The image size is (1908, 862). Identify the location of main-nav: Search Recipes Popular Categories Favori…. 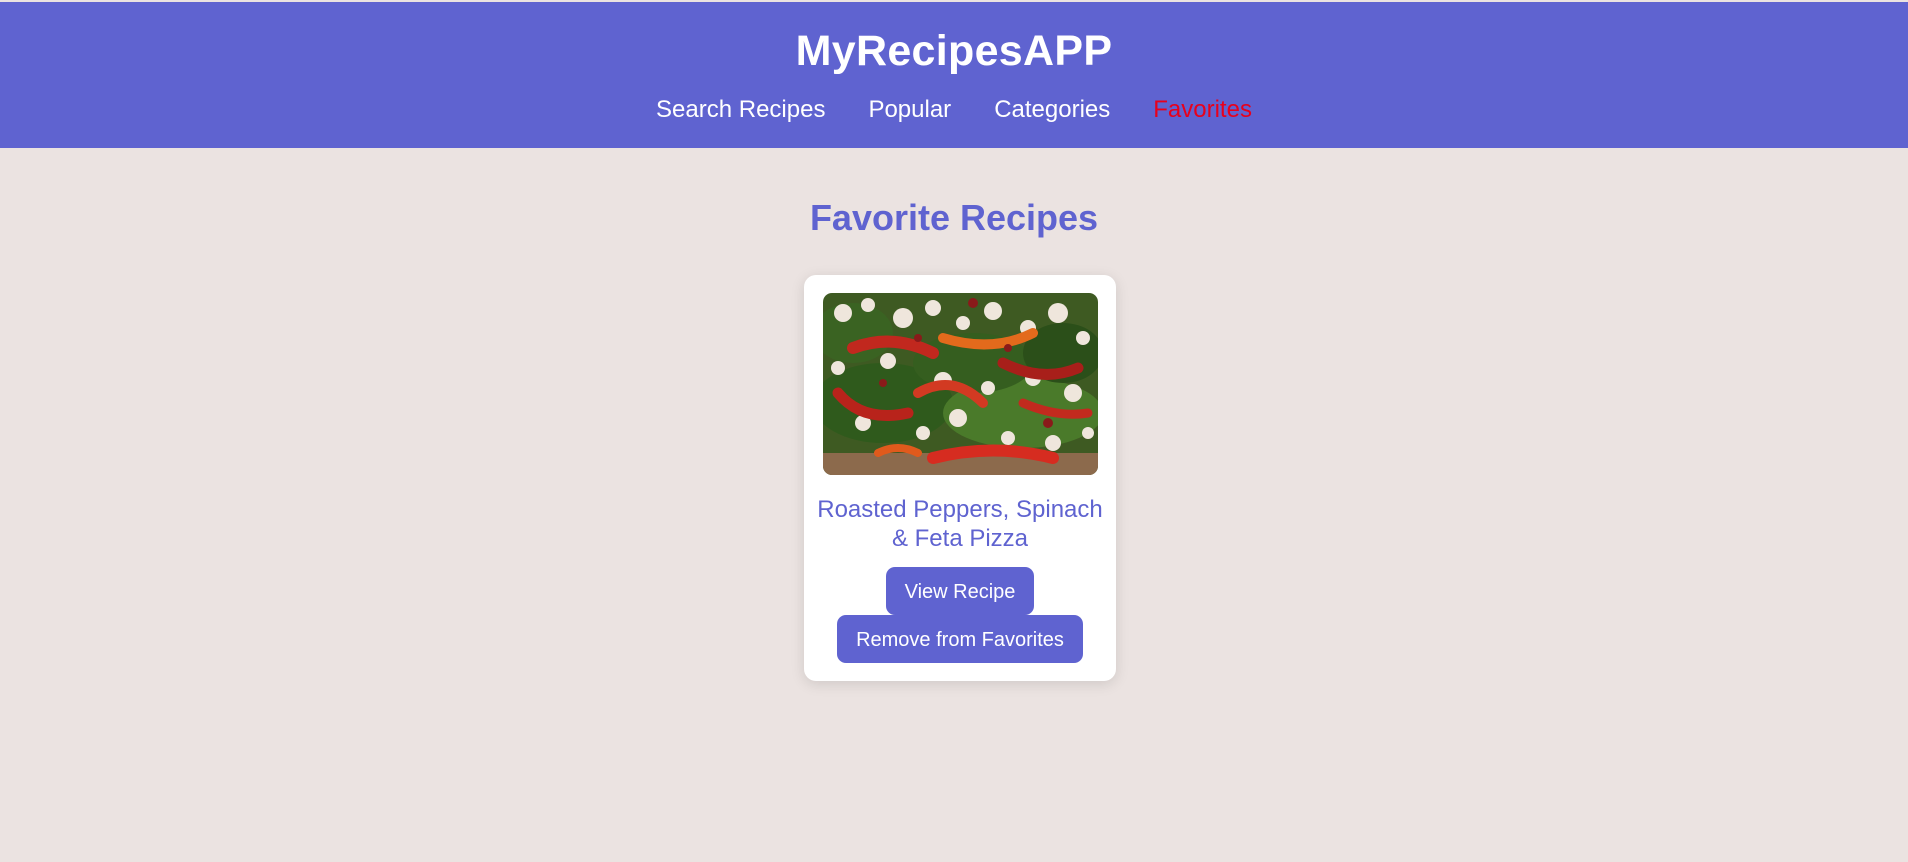
(954, 110).